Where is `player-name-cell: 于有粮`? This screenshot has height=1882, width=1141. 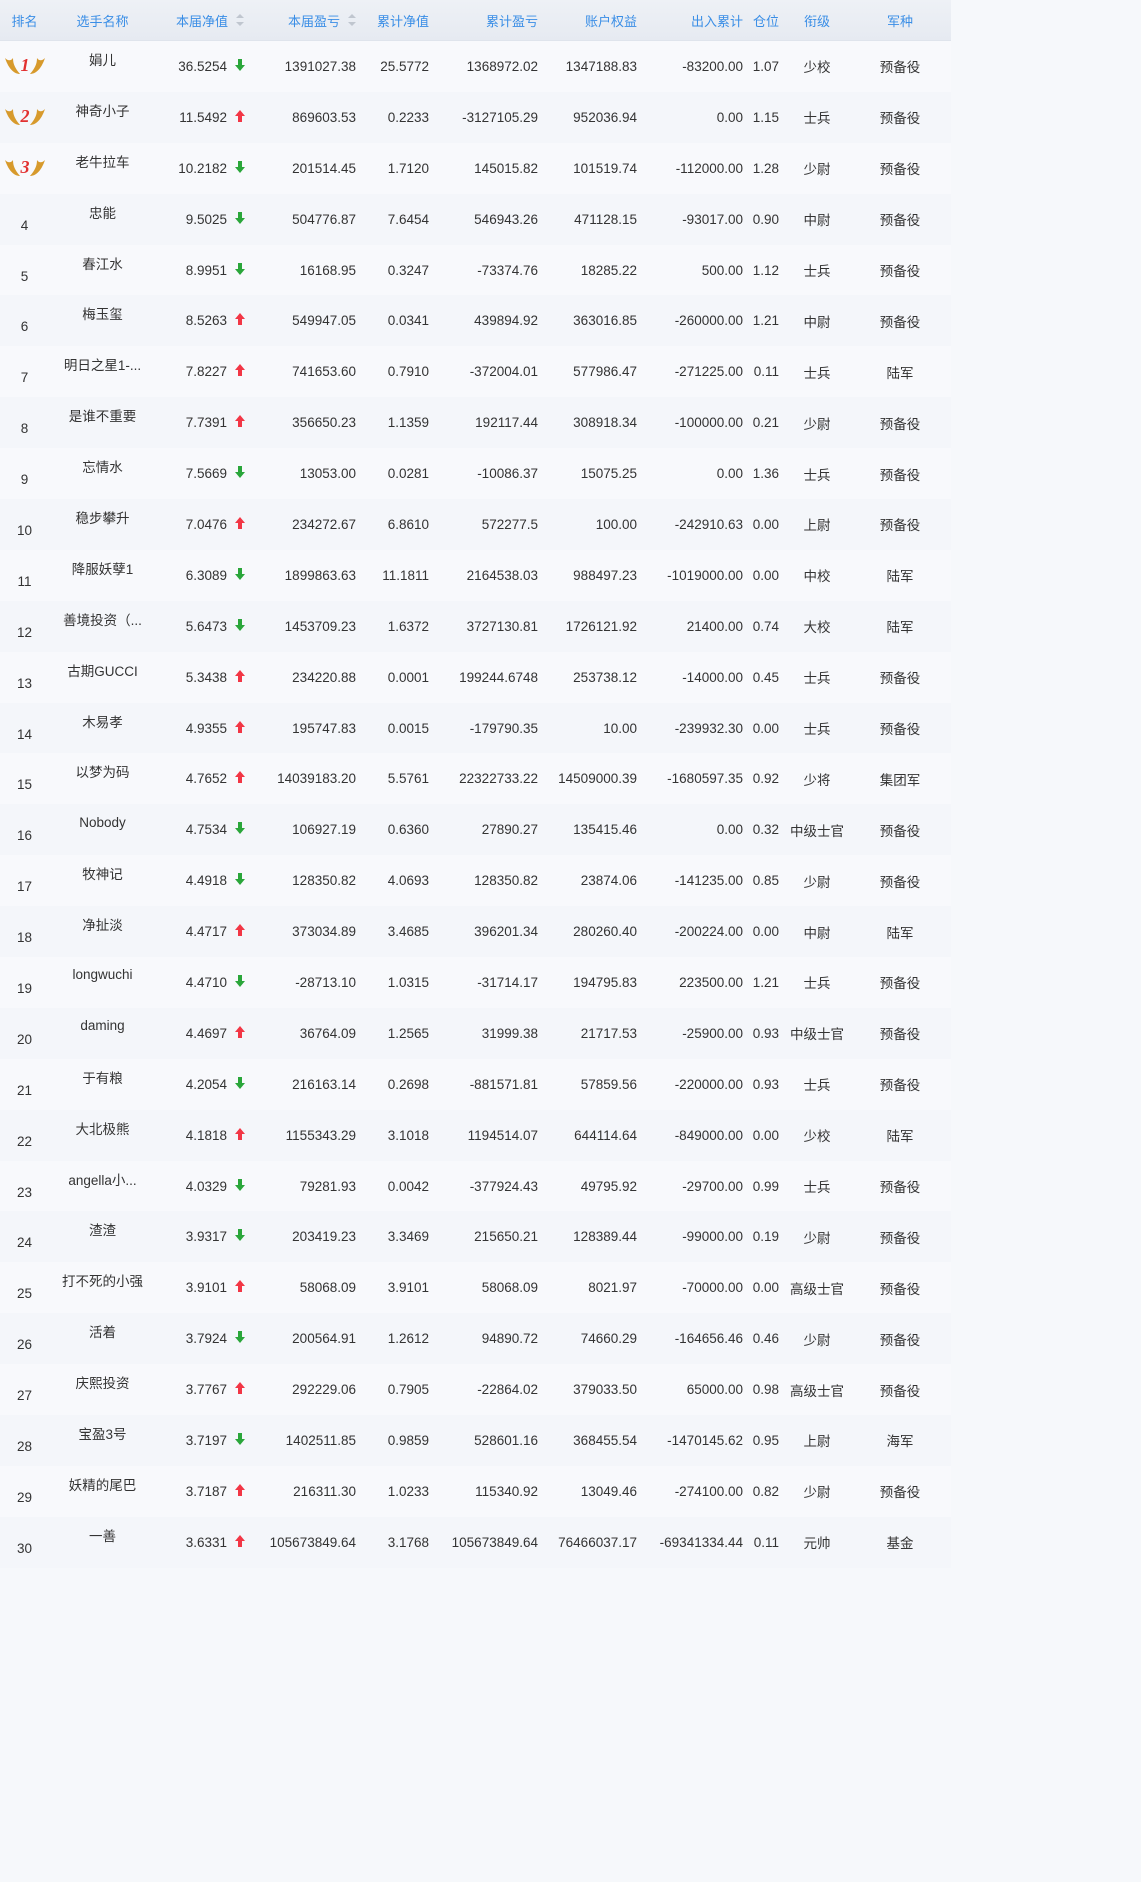
player-name-cell: 于有粮 is located at coordinates (102, 1084).